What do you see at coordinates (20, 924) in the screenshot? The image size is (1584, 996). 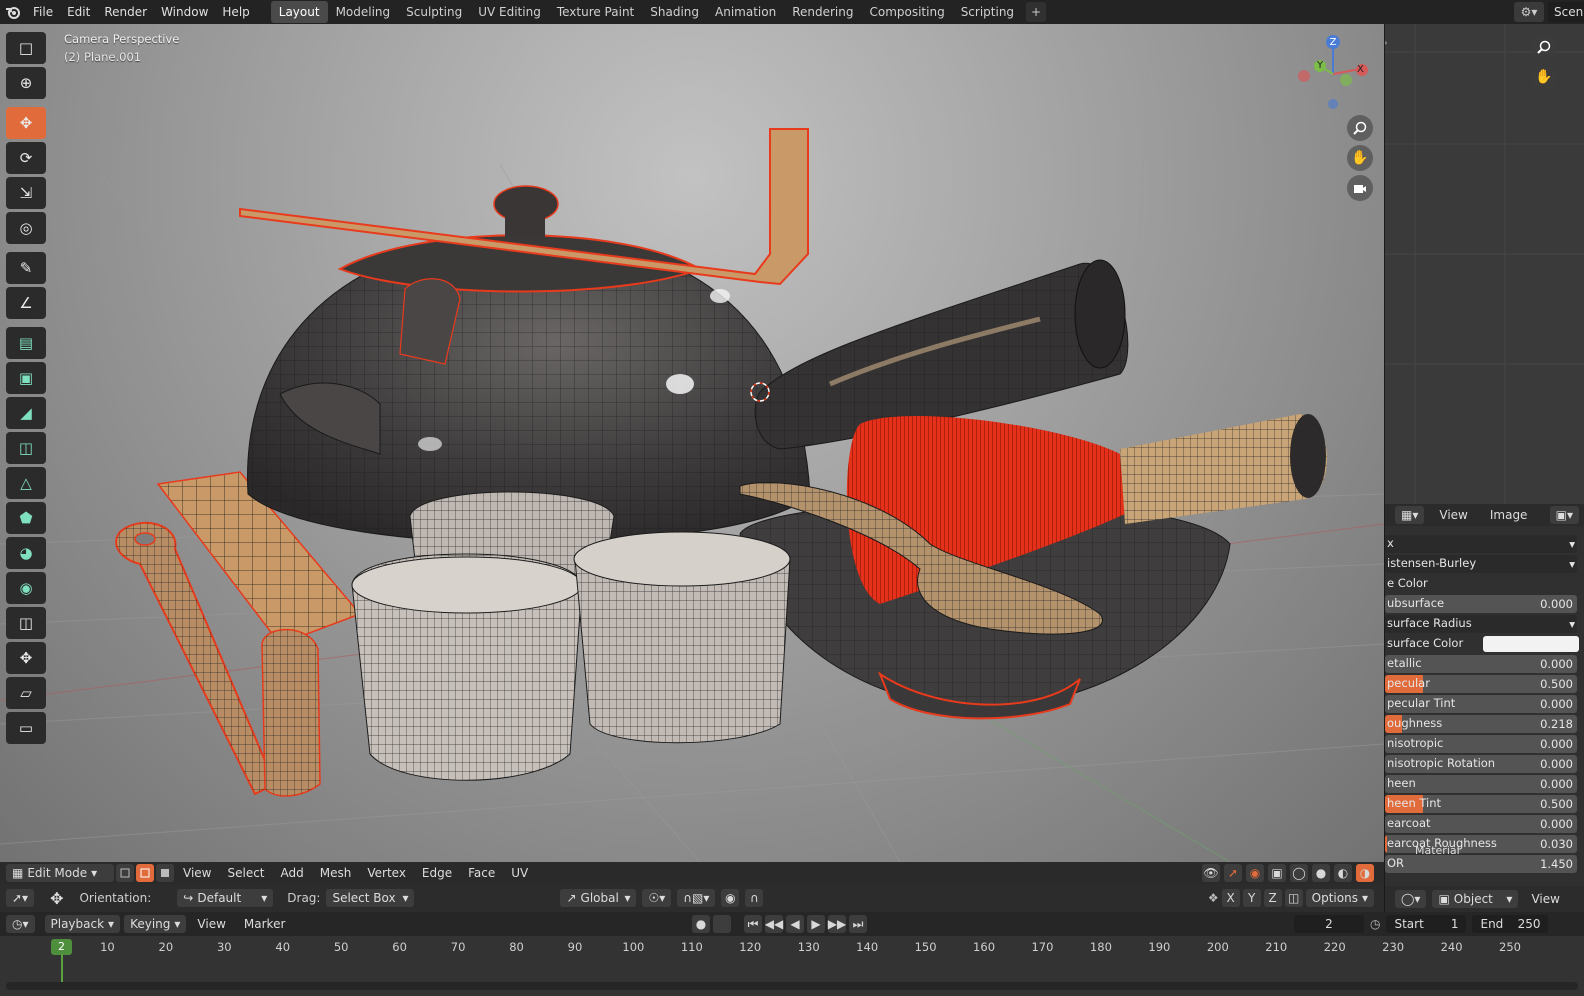 I see `timeline-editor-dropdown: ◷▾` at bounding box center [20, 924].